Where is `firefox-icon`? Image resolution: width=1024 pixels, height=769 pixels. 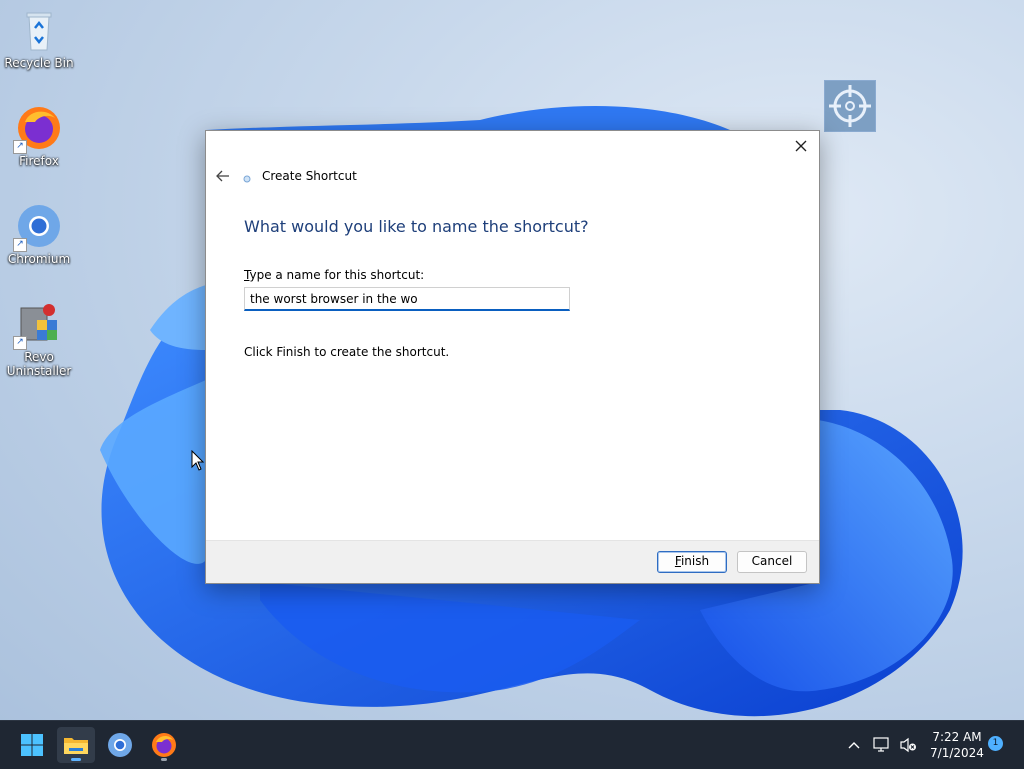 firefox-icon is located at coordinates (164, 745).